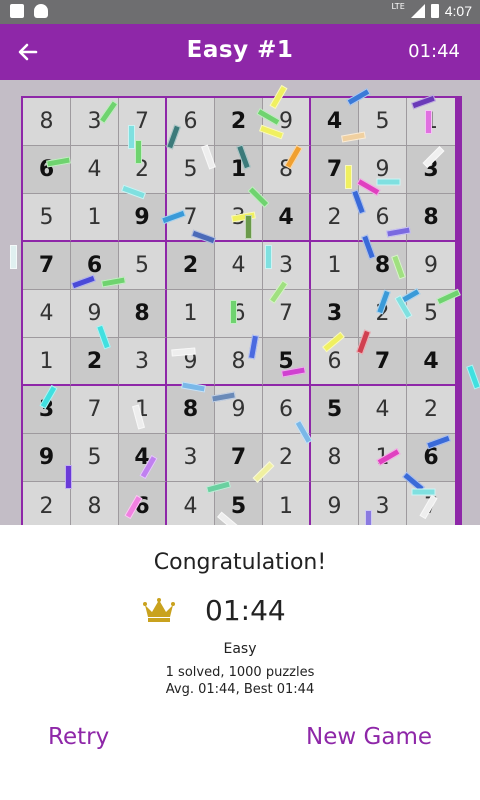 Image resolution: width=480 pixels, height=800 pixels. I want to click on solve-time: 01:44, so click(245, 610).